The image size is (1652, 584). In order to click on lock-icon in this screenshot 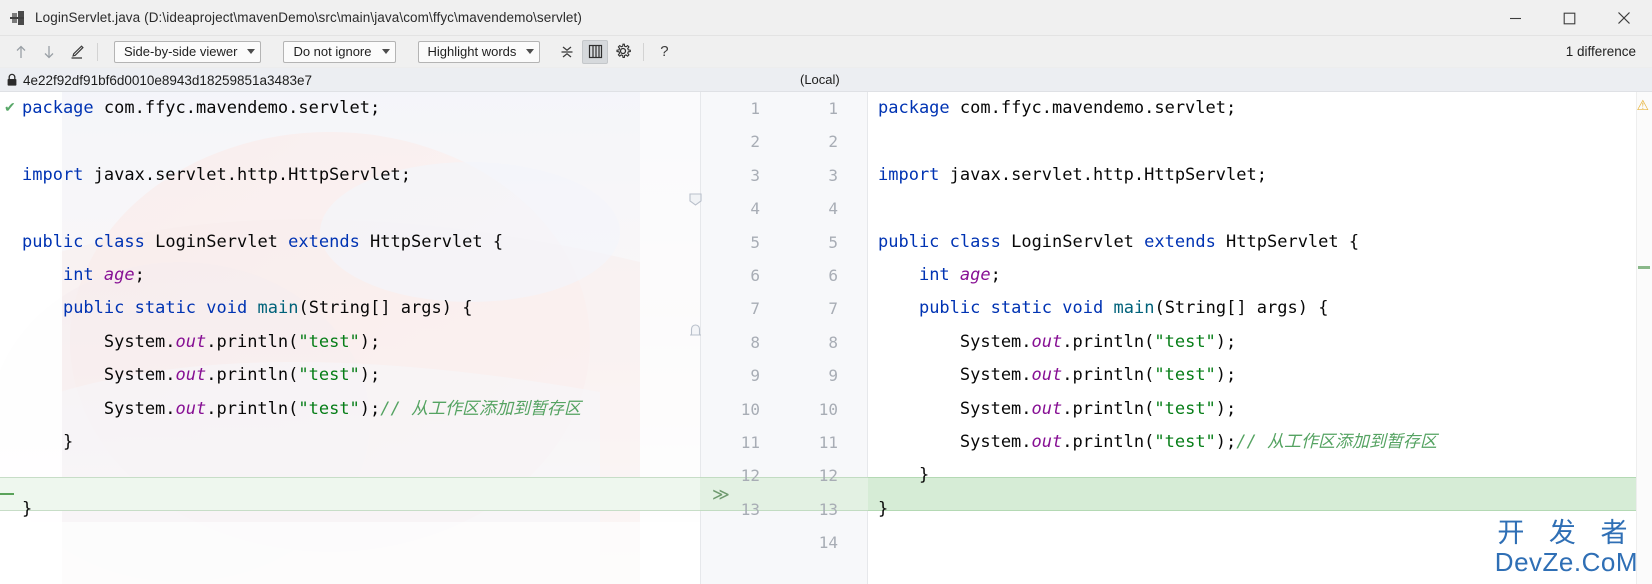, I will do `click(12, 79)`.